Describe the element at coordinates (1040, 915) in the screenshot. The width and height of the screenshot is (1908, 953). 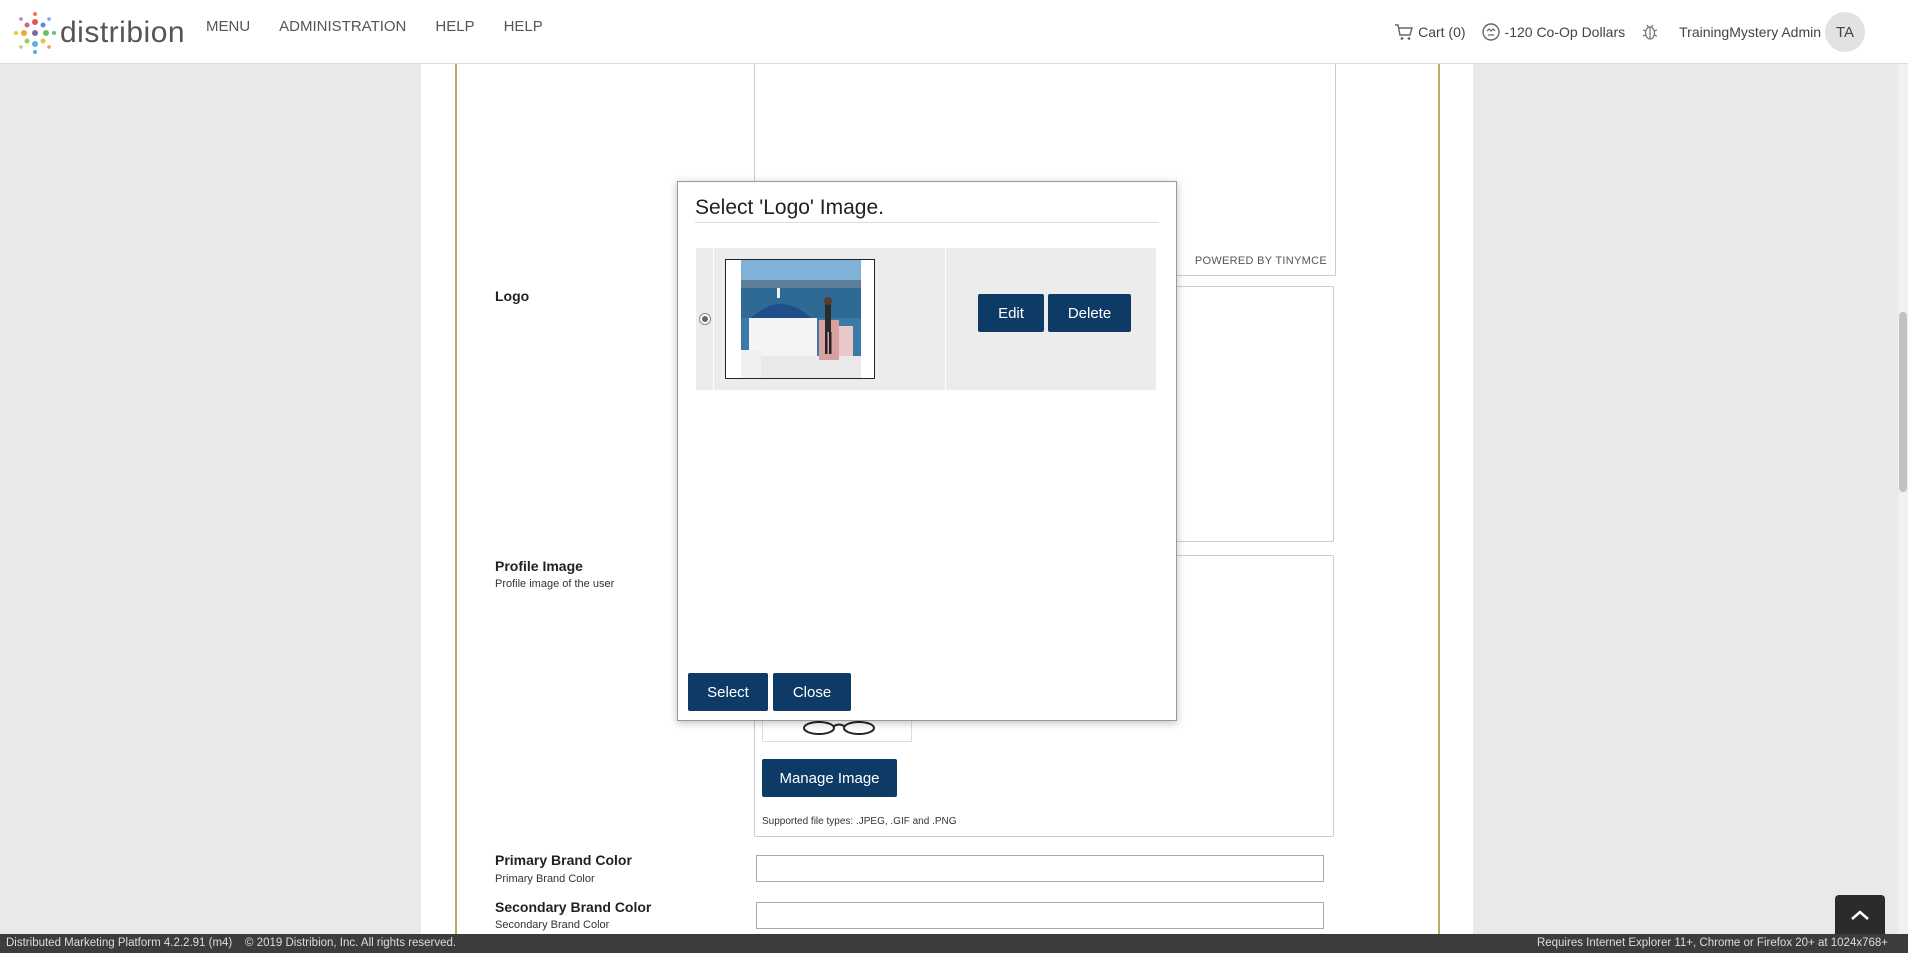
I see `secondary-brand-color-input` at that location.